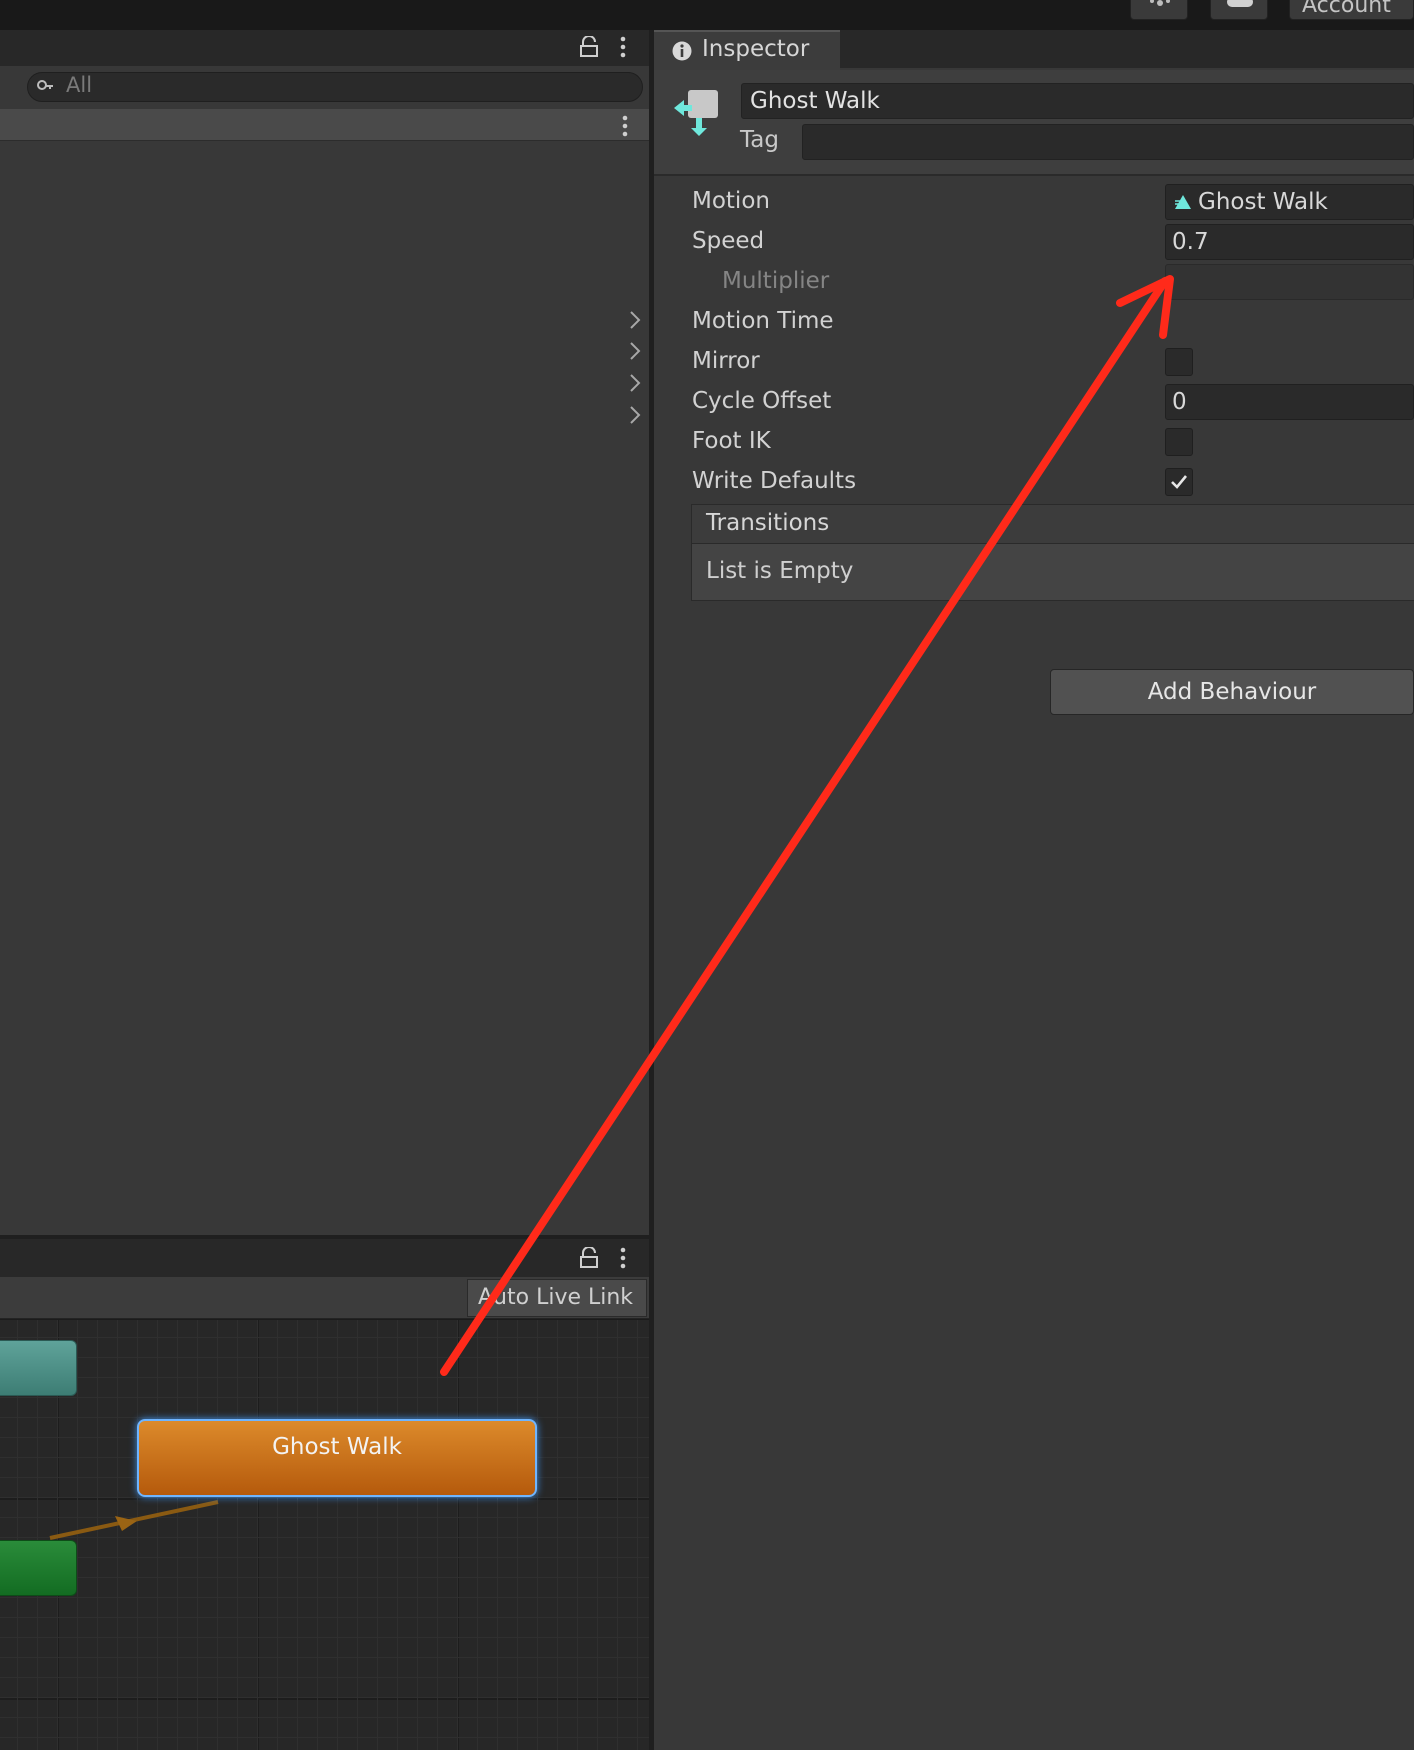 The width and height of the screenshot is (1414, 1750). I want to click on add-behaviour-button: Add Behaviour, so click(1232, 692).